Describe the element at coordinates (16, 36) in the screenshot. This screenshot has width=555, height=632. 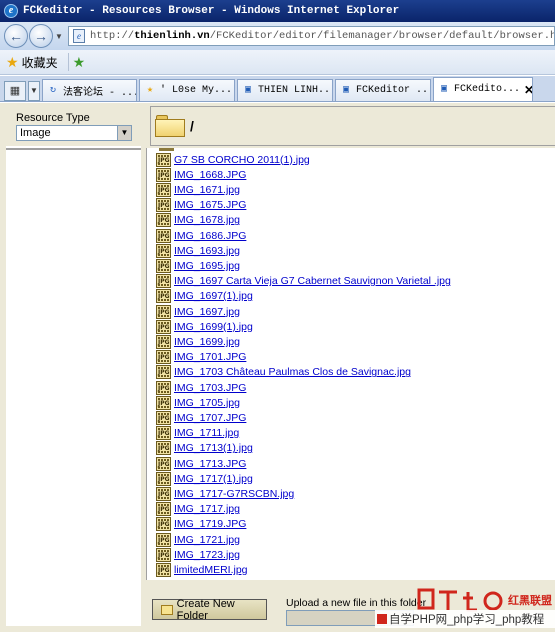
I see `back-button: ←` at that location.